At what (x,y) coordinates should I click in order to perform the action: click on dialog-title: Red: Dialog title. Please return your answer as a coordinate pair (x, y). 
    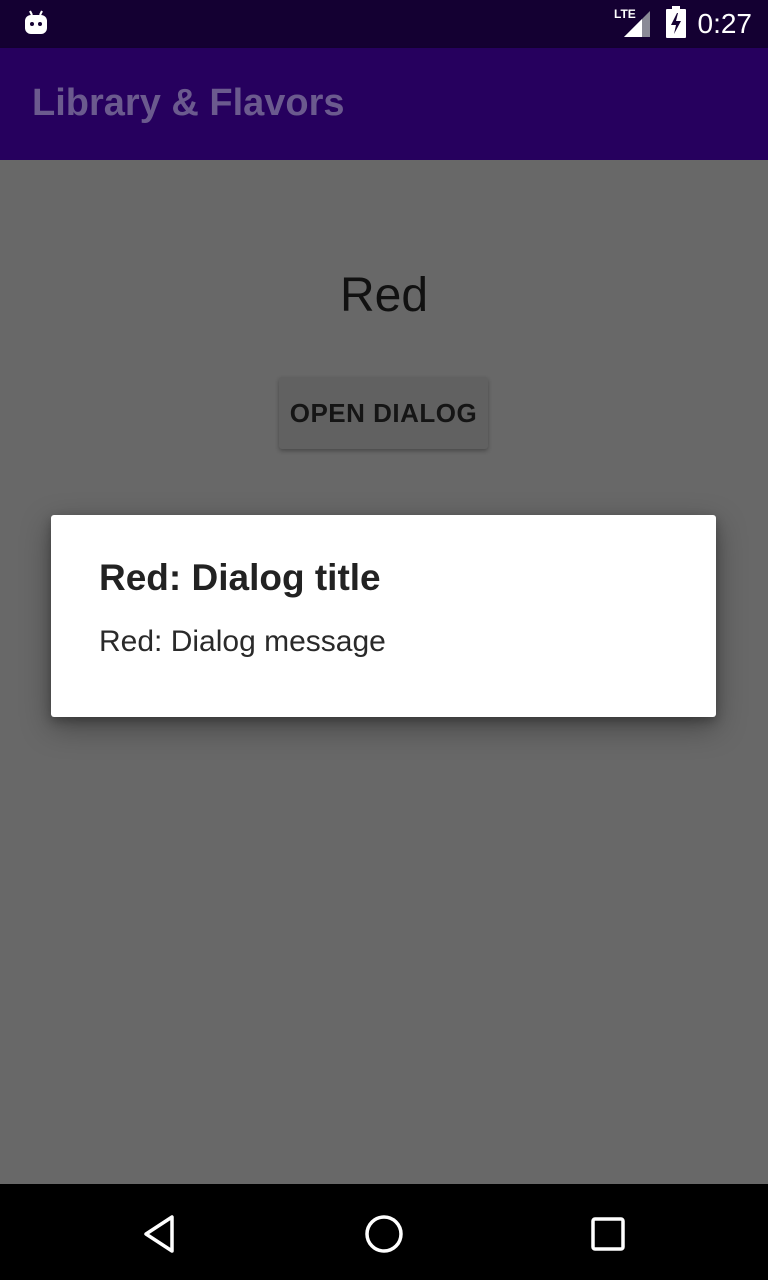
    Looking at the image, I should click on (240, 577).